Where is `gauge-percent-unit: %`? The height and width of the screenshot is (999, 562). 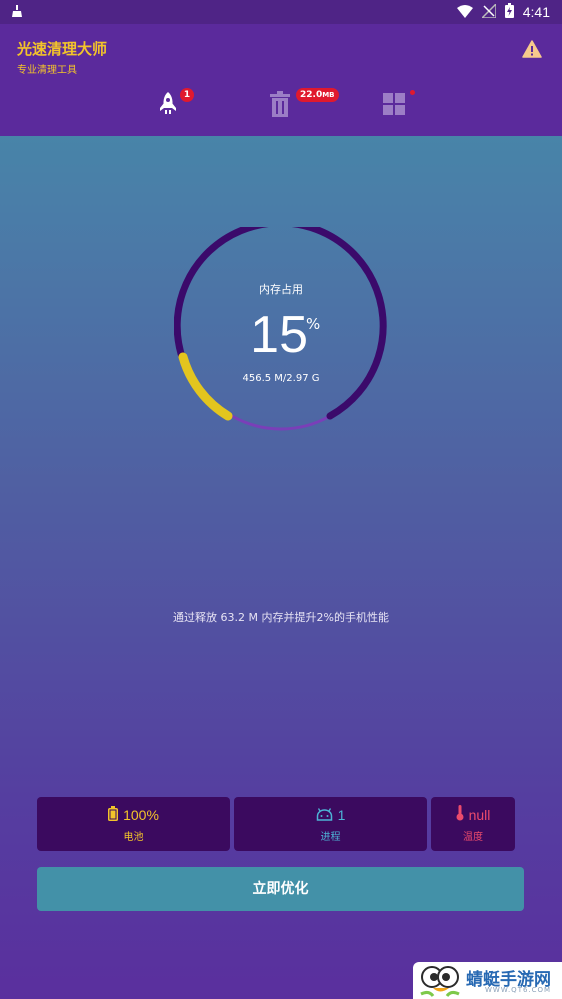 gauge-percent-unit: % is located at coordinates (313, 324).